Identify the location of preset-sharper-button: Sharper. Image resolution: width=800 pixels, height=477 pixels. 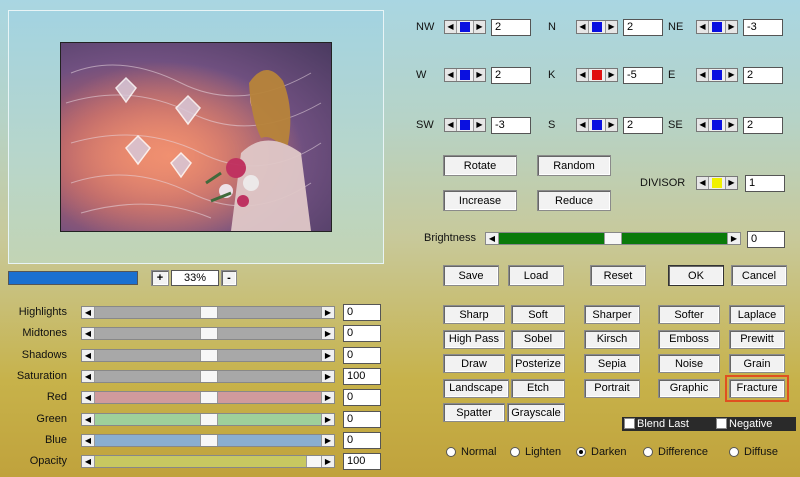
(612, 314).